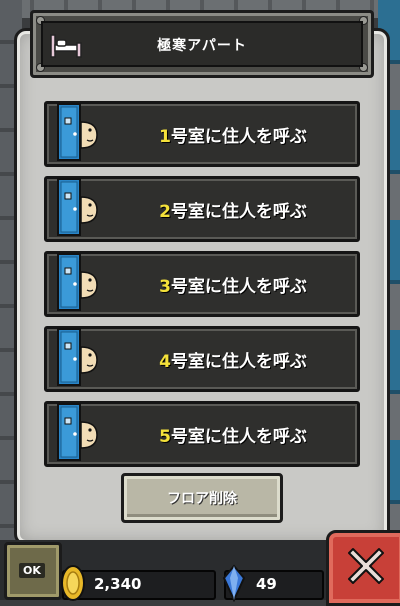 The image size is (400, 606). I want to click on coin-icon, so click(73, 583).